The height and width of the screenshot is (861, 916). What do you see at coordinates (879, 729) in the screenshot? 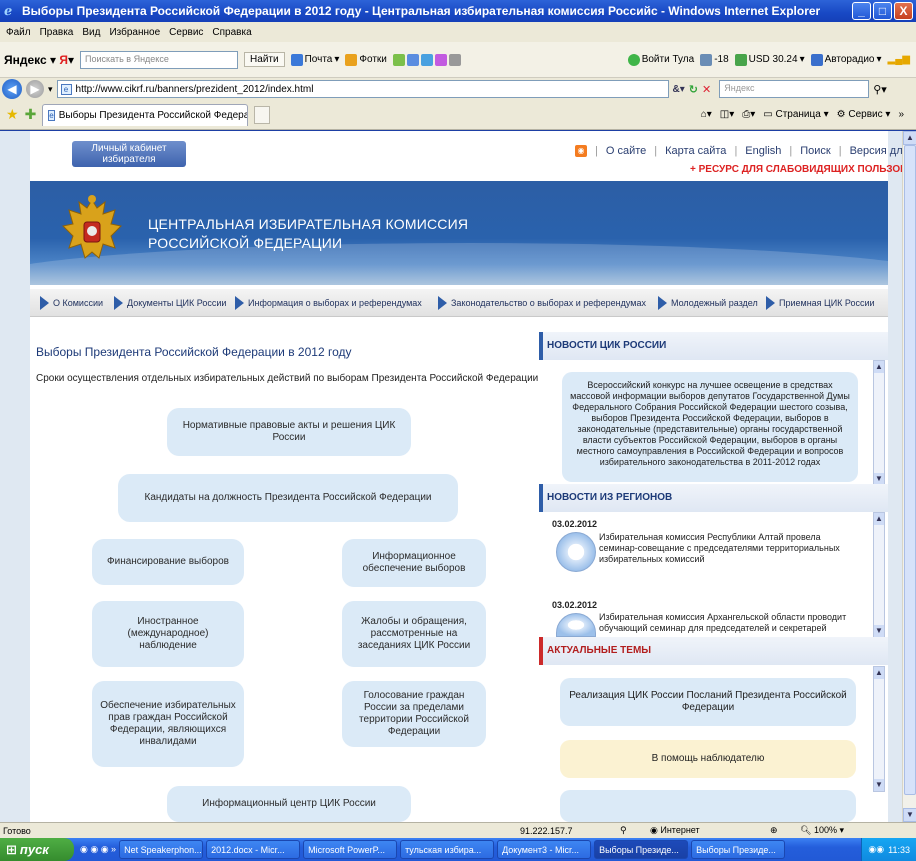
I see `topics-scrollbar: ▲ ▼` at bounding box center [879, 729].